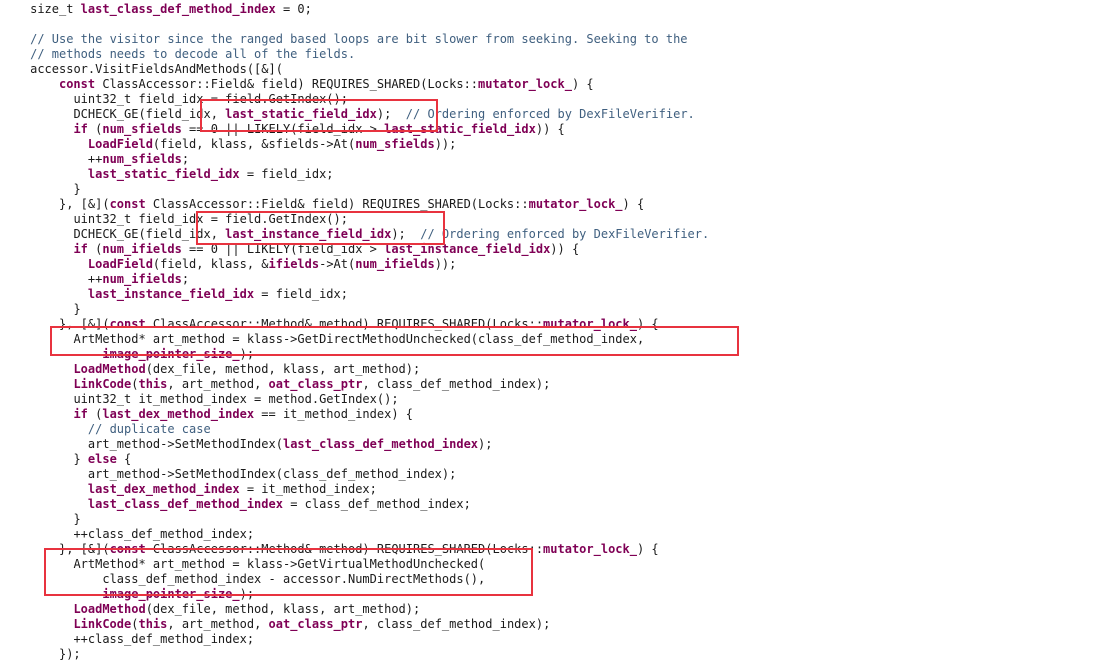  I want to click on code-line: });, so click(41, 654).